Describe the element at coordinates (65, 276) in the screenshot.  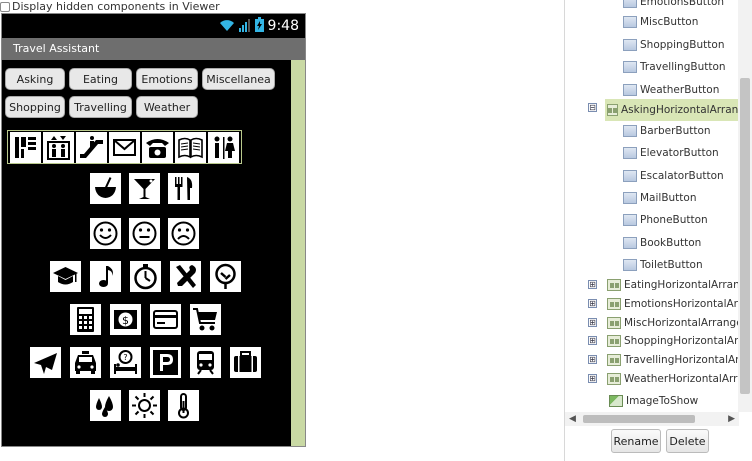
I see `graduation-cap-icon` at that location.